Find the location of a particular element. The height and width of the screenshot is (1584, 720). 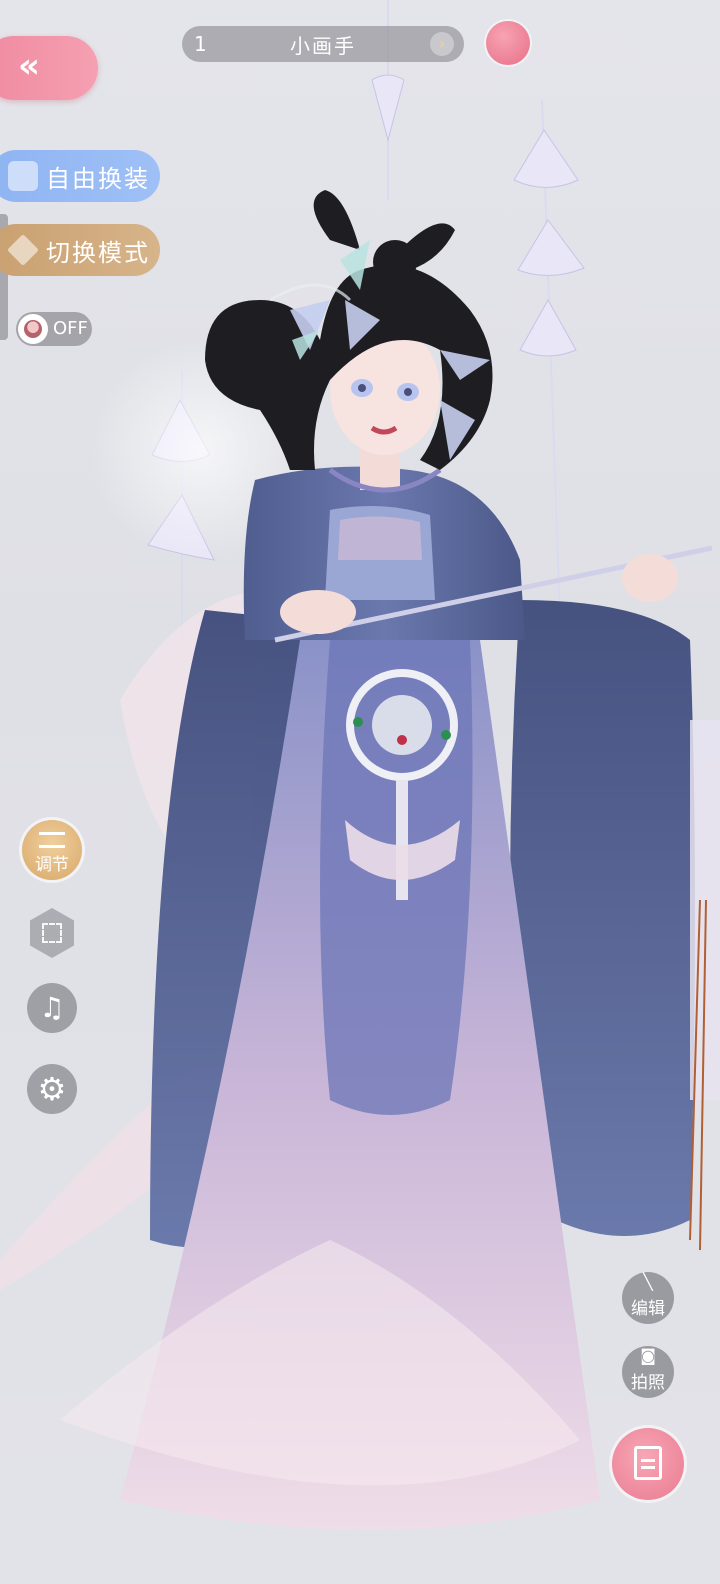

avatar-icon is located at coordinates (33, 329).